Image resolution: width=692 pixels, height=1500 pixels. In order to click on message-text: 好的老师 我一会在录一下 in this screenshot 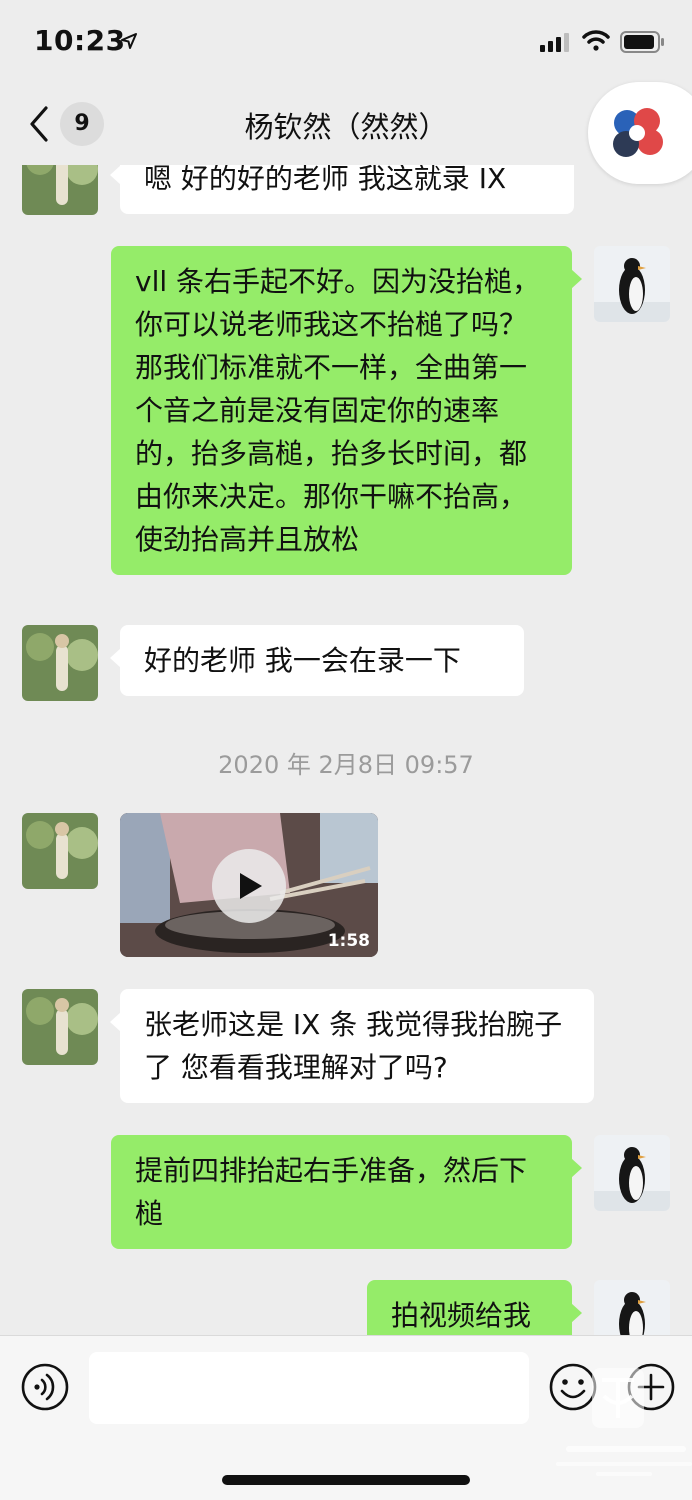, I will do `click(302, 660)`.